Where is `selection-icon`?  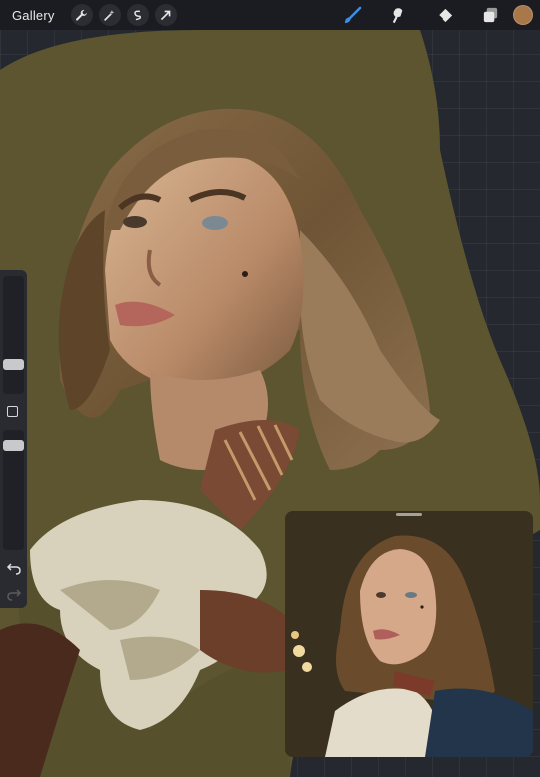 selection-icon is located at coordinates (138, 15).